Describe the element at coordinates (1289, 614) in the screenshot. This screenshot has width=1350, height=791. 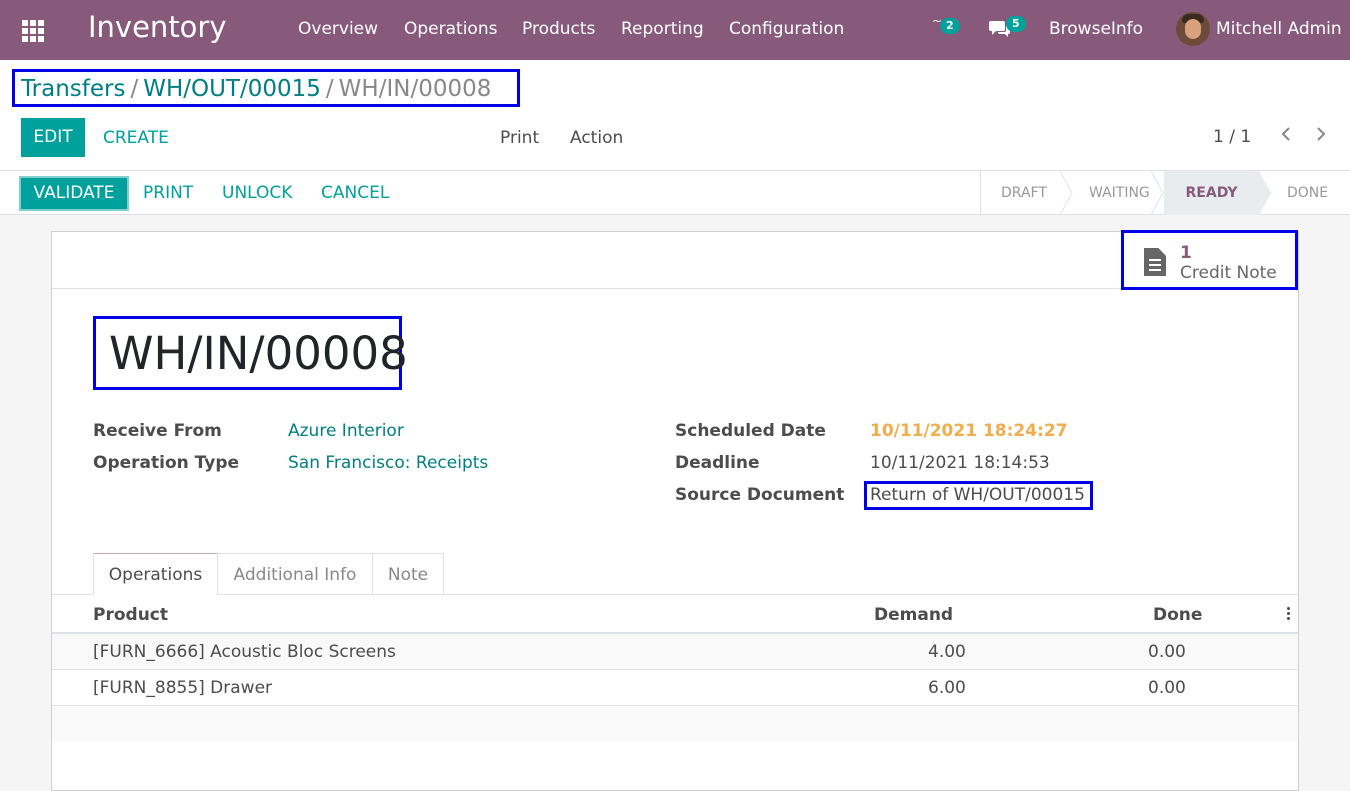
I see `optional-columns-icon` at that location.